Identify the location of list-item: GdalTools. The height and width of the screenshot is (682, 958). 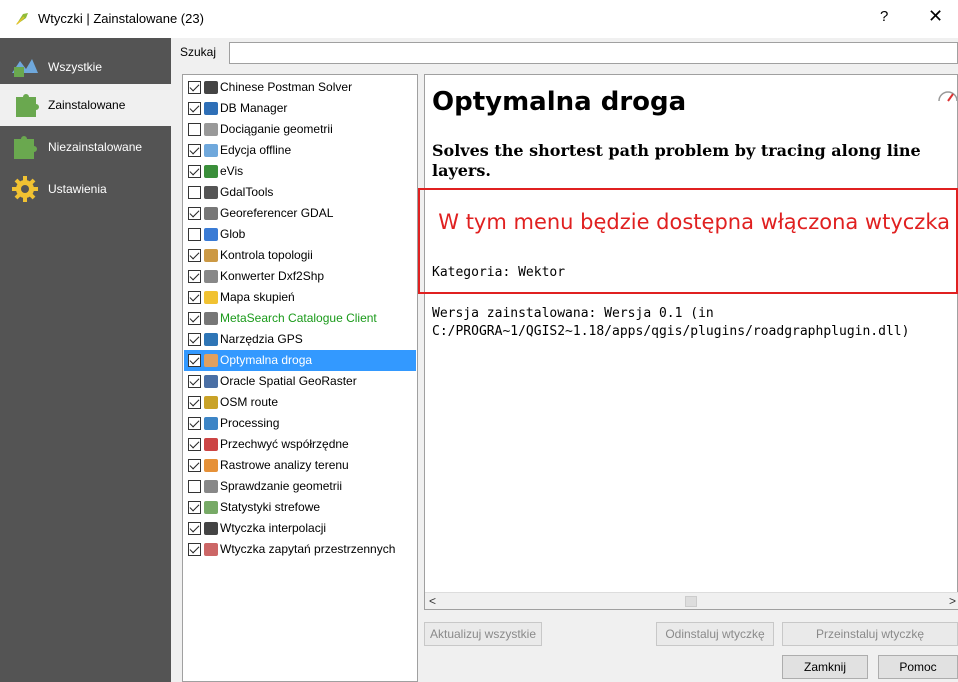
(300, 192).